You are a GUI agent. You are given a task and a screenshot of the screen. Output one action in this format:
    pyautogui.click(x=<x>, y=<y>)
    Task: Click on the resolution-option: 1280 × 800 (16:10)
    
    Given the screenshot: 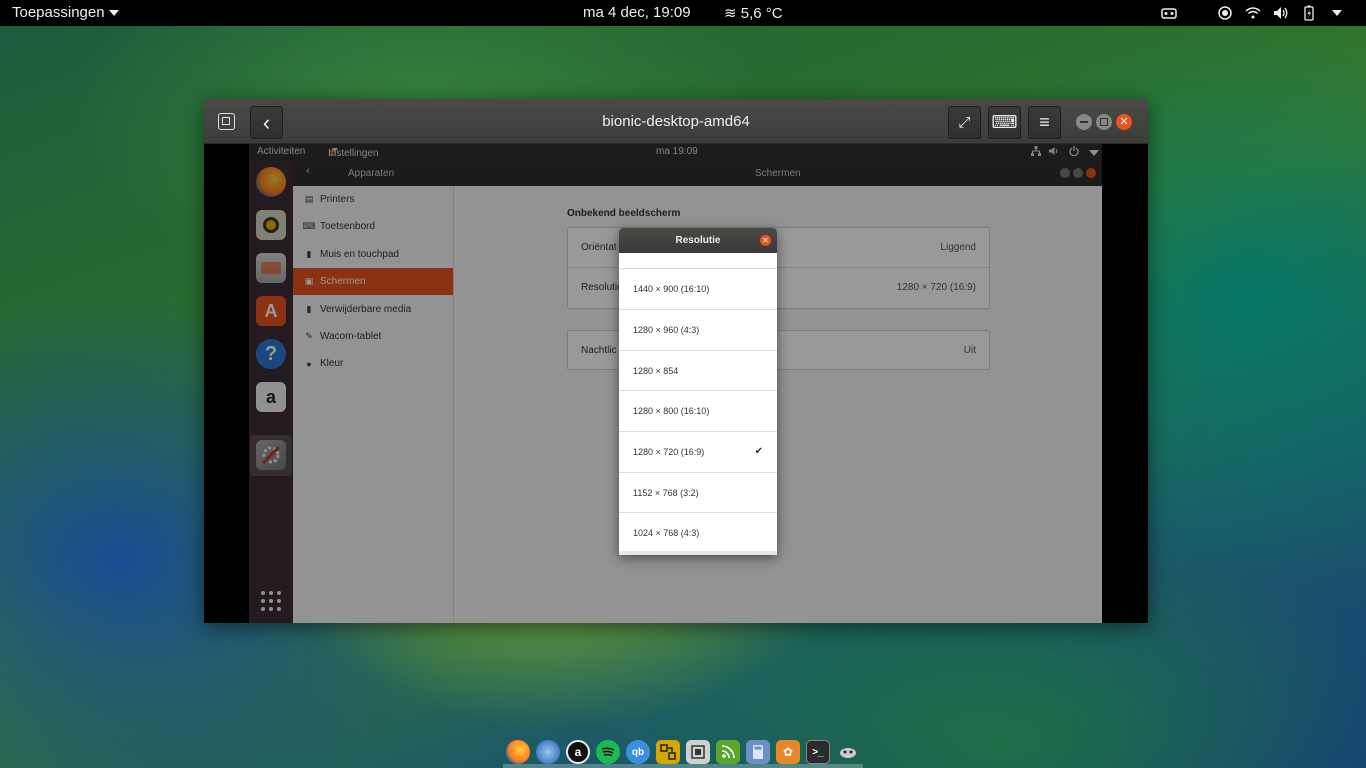 What is the action you would take?
    pyautogui.click(x=698, y=410)
    